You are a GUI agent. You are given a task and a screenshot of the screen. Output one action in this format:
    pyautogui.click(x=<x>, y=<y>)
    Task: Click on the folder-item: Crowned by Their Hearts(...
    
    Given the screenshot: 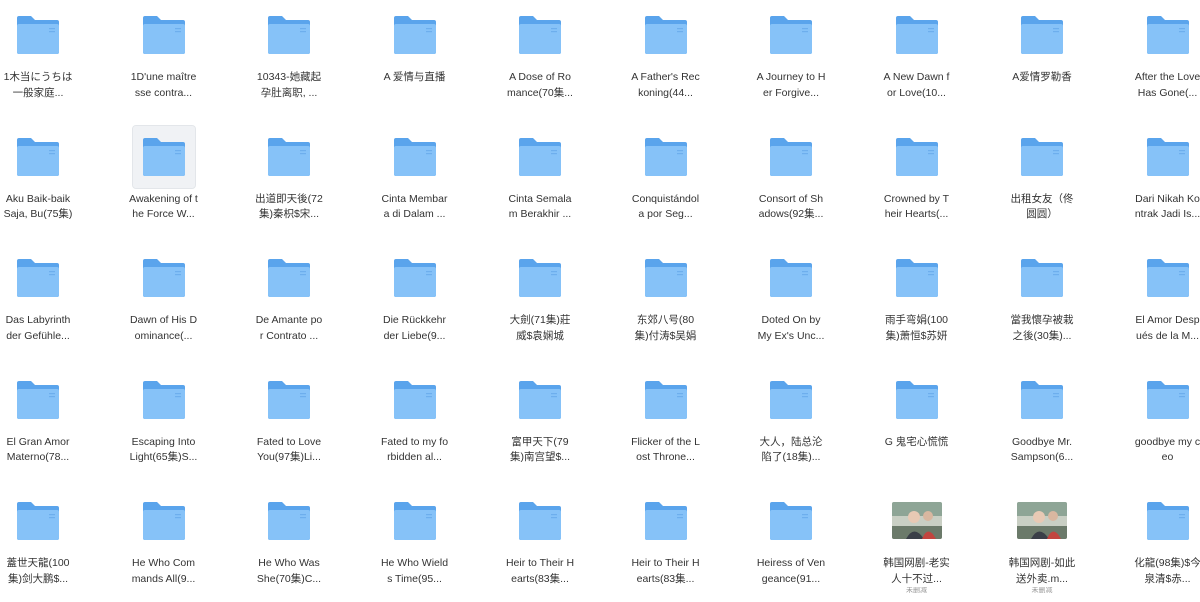 What is the action you would take?
    pyautogui.click(x=917, y=174)
    